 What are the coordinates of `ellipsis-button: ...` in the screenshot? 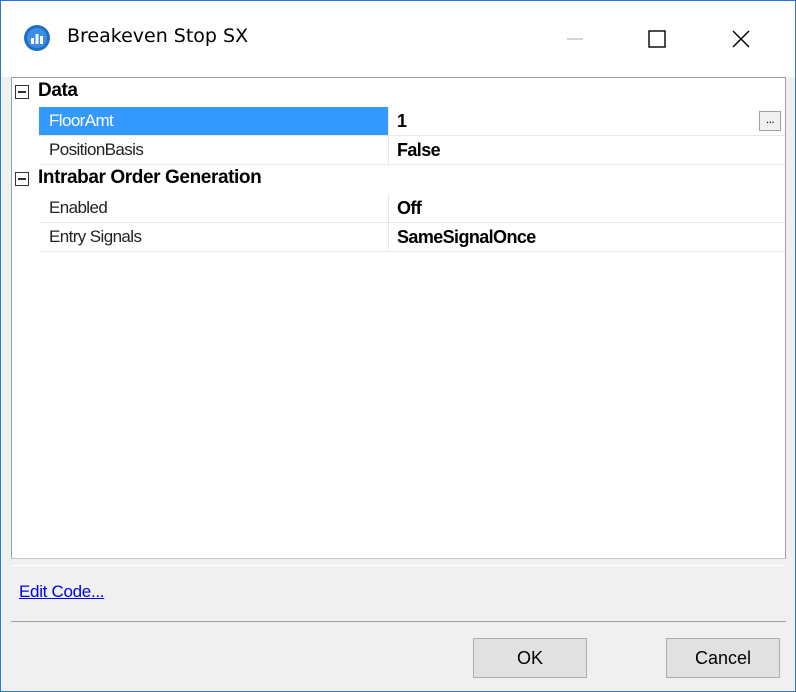 It's located at (770, 121).